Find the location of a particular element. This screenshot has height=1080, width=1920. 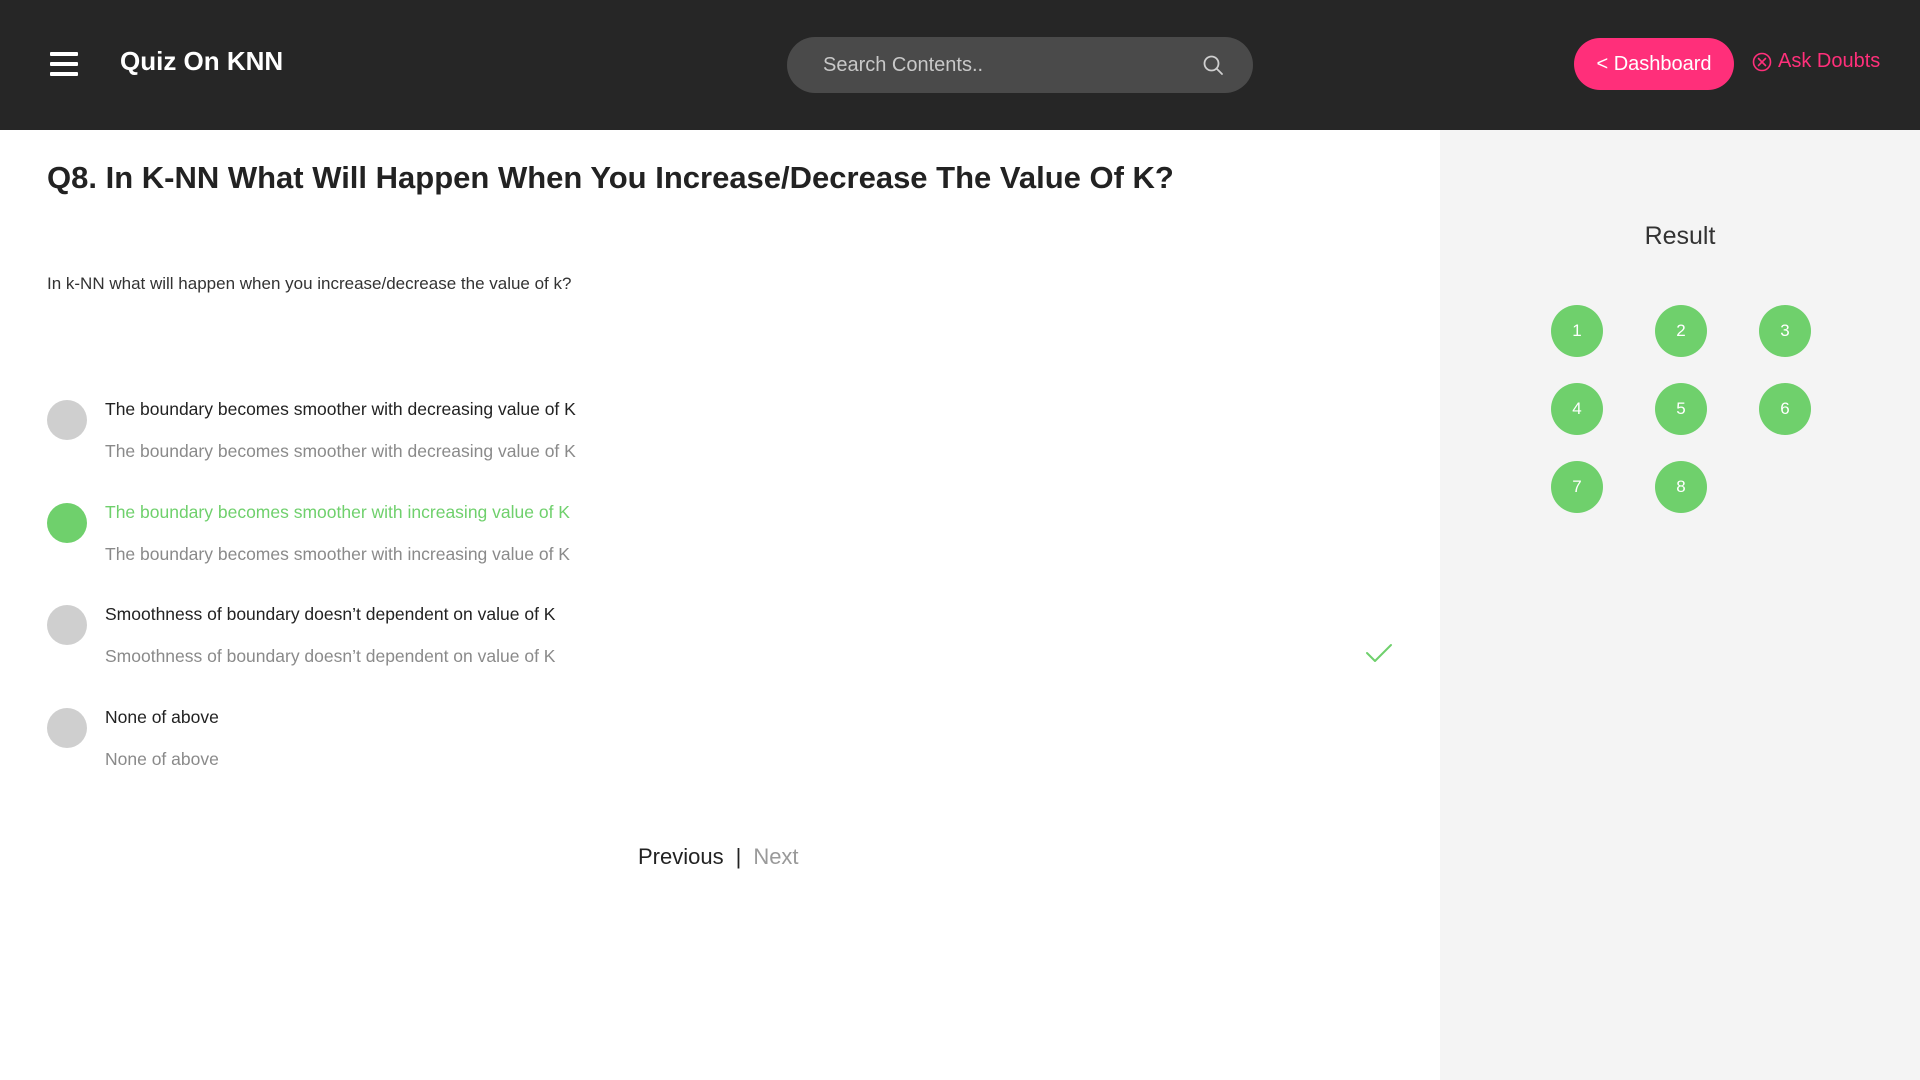

close-circle-icon is located at coordinates (1762, 61).